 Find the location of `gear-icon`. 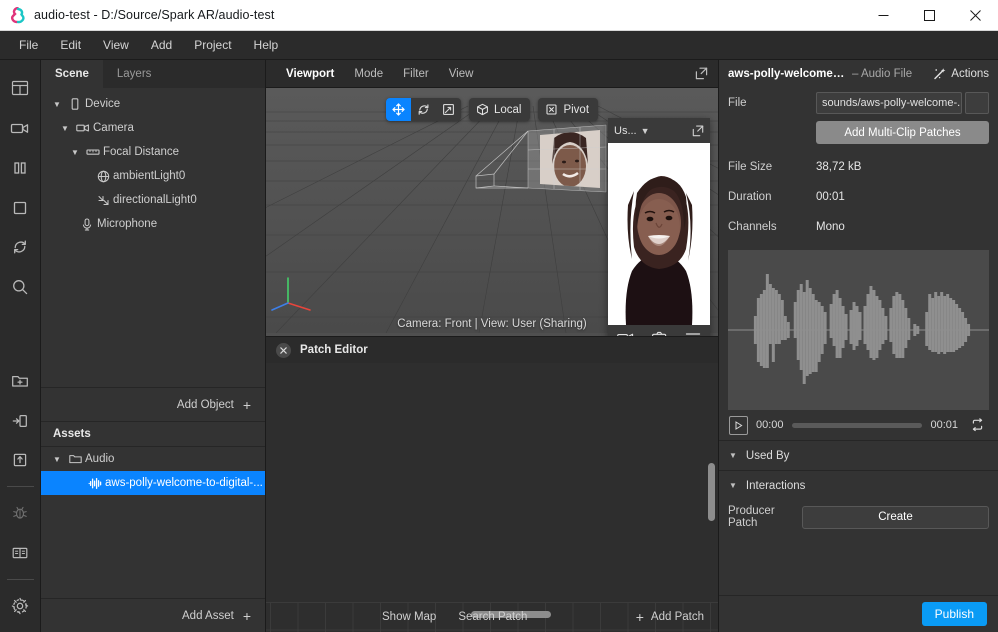

gear-icon is located at coordinates (20, 606).